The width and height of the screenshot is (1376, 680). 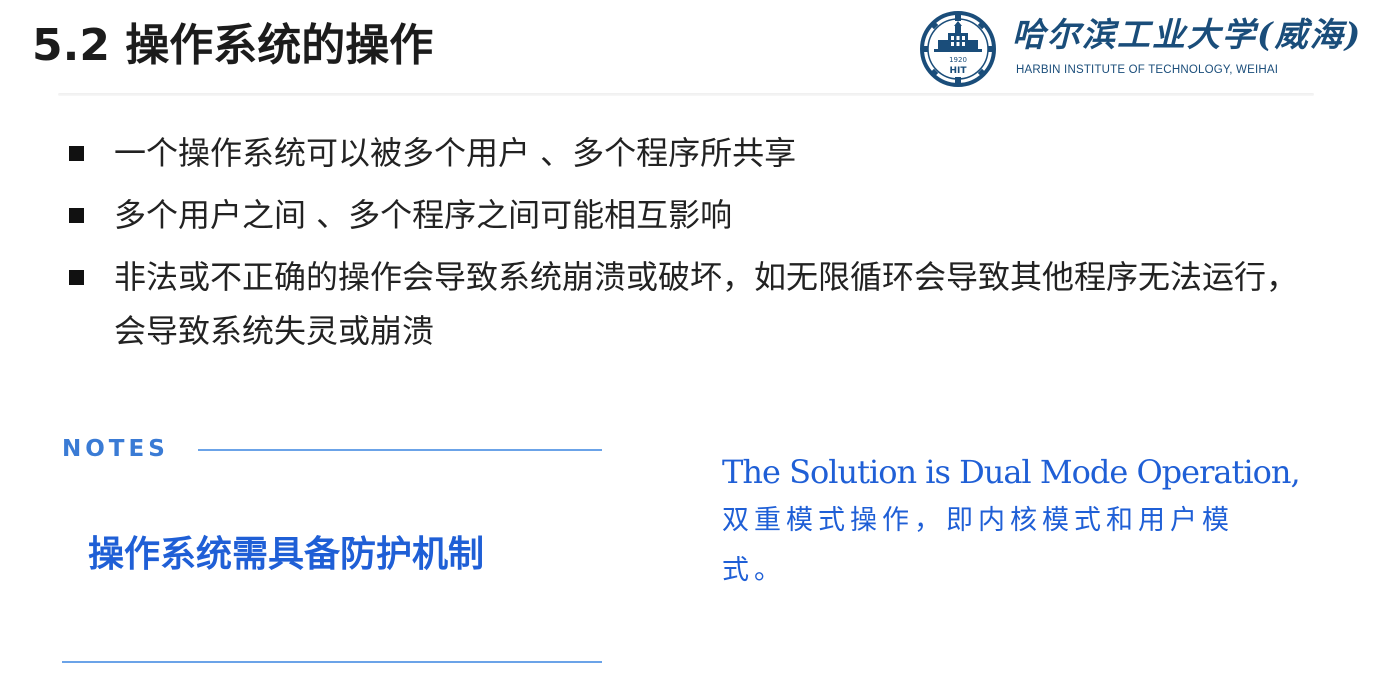 What do you see at coordinates (958, 60) in the screenshot?
I see `emblem-year: 1920` at bounding box center [958, 60].